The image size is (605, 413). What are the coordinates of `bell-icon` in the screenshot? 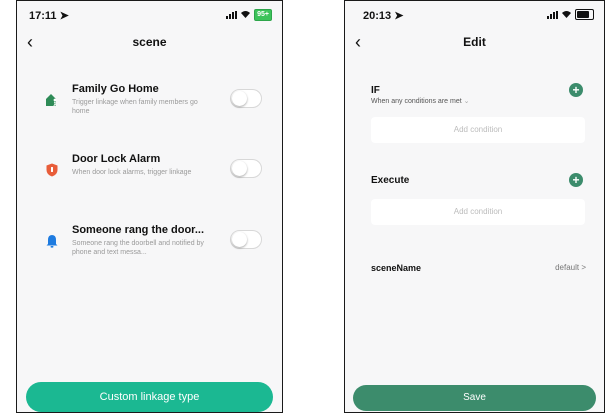 It's located at (52, 241).